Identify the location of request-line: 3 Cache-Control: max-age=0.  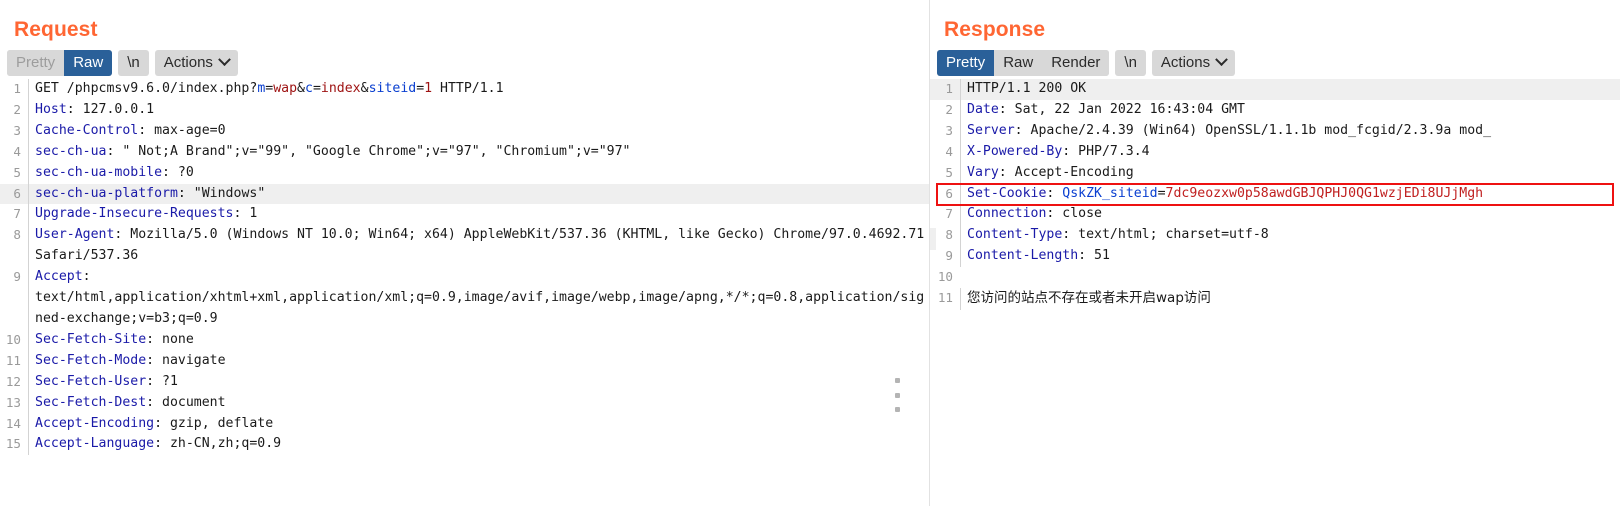
(465, 131).